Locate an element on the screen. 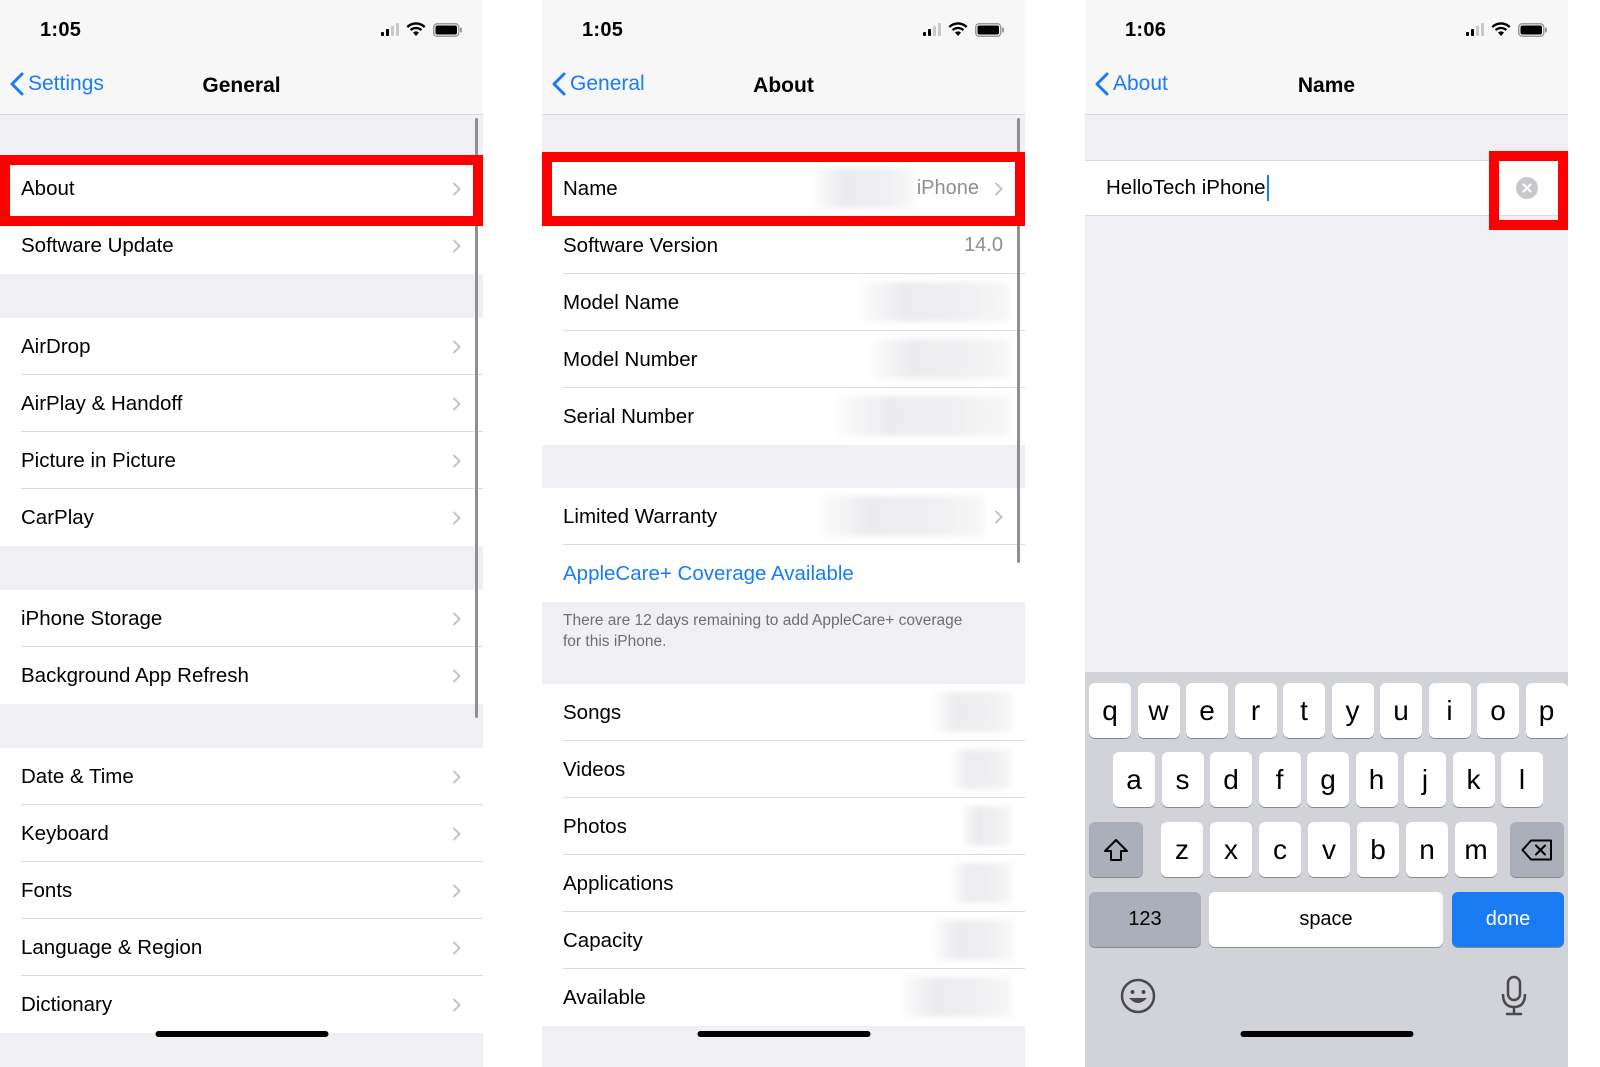 This screenshot has height=1067, width=1600. key-u: u is located at coordinates (1401, 710).